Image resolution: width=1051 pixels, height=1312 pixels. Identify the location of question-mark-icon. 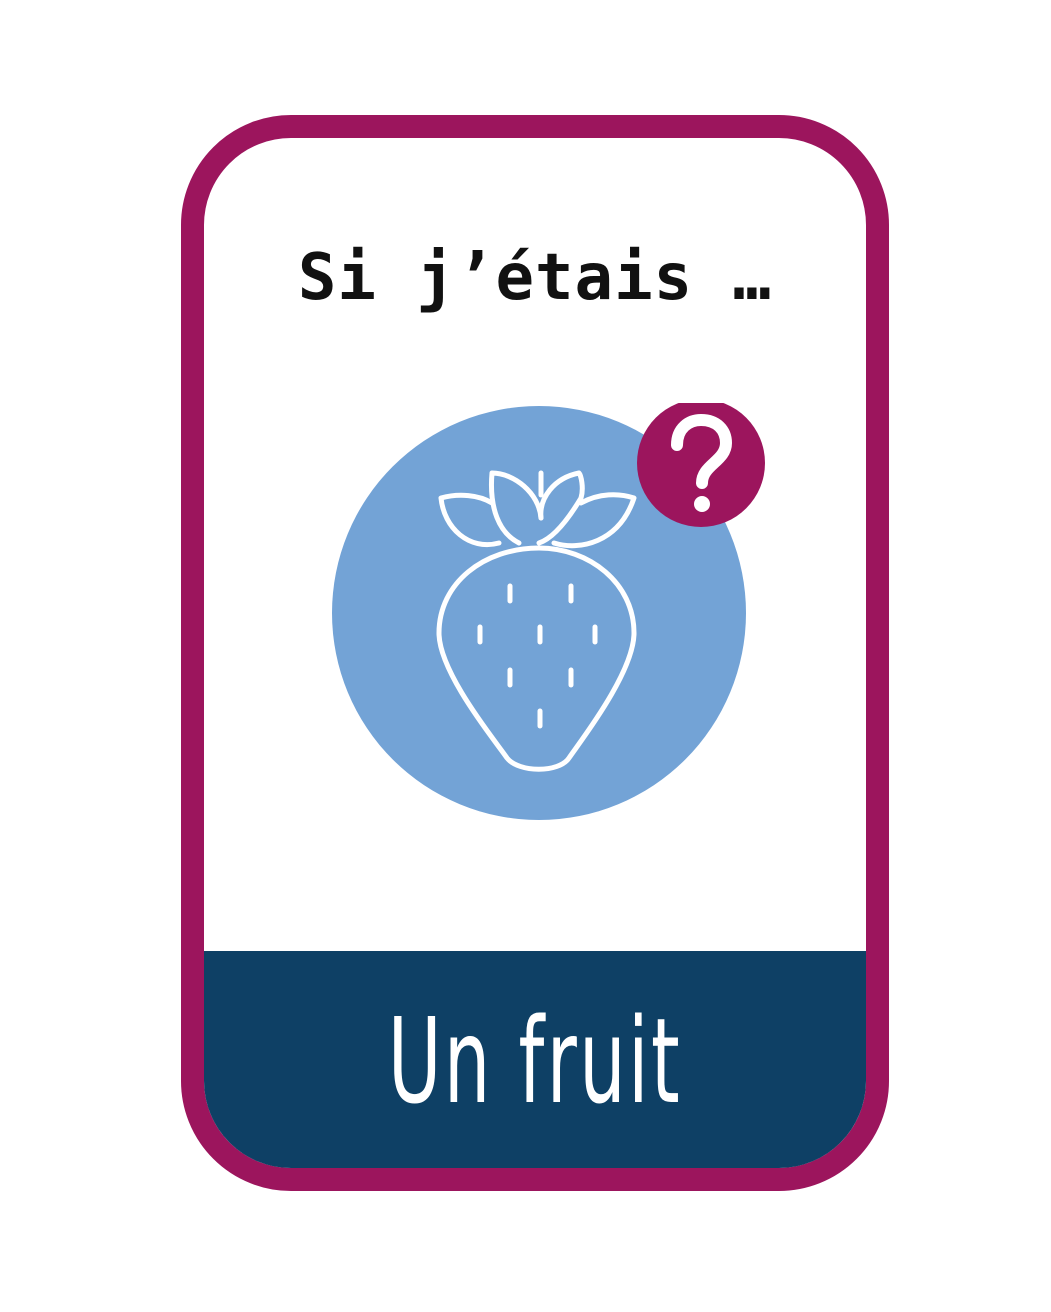
(701, 463).